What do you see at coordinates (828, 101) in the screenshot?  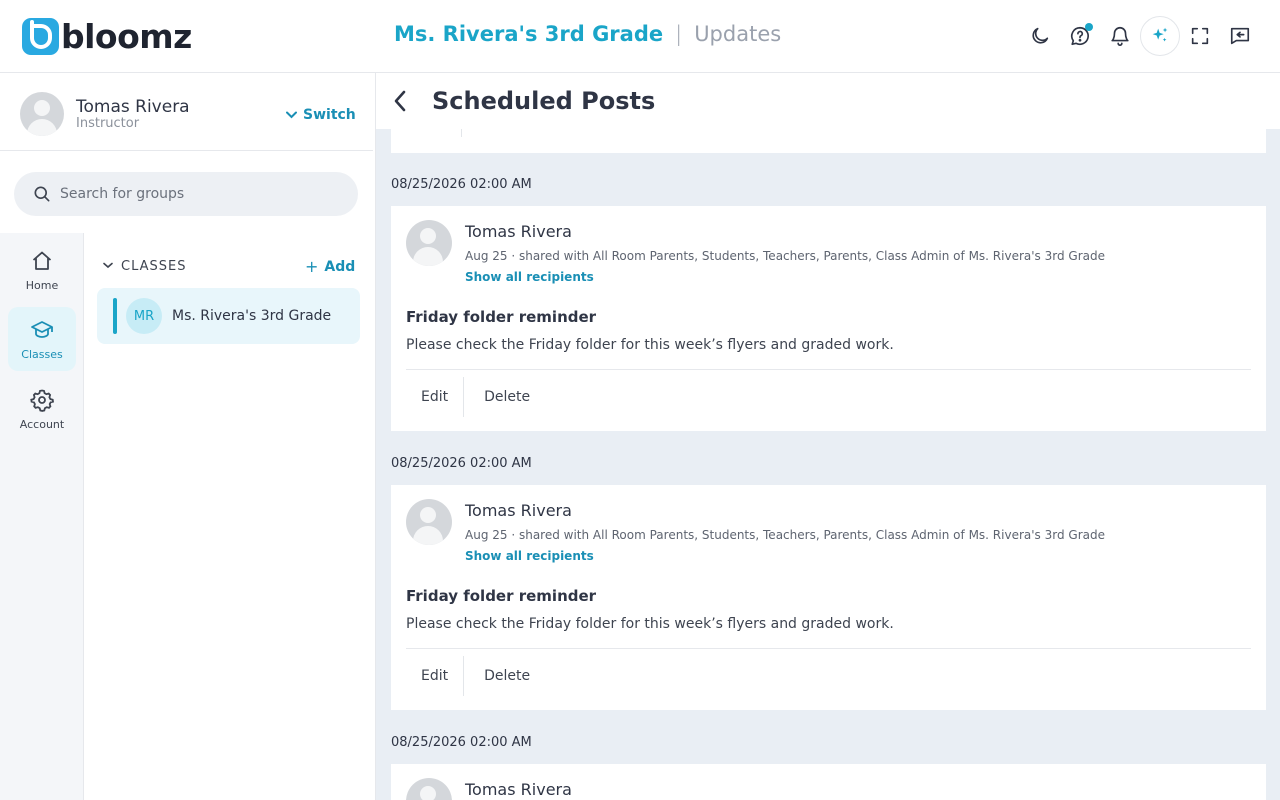 I see `main-header: Scheduled Posts` at bounding box center [828, 101].